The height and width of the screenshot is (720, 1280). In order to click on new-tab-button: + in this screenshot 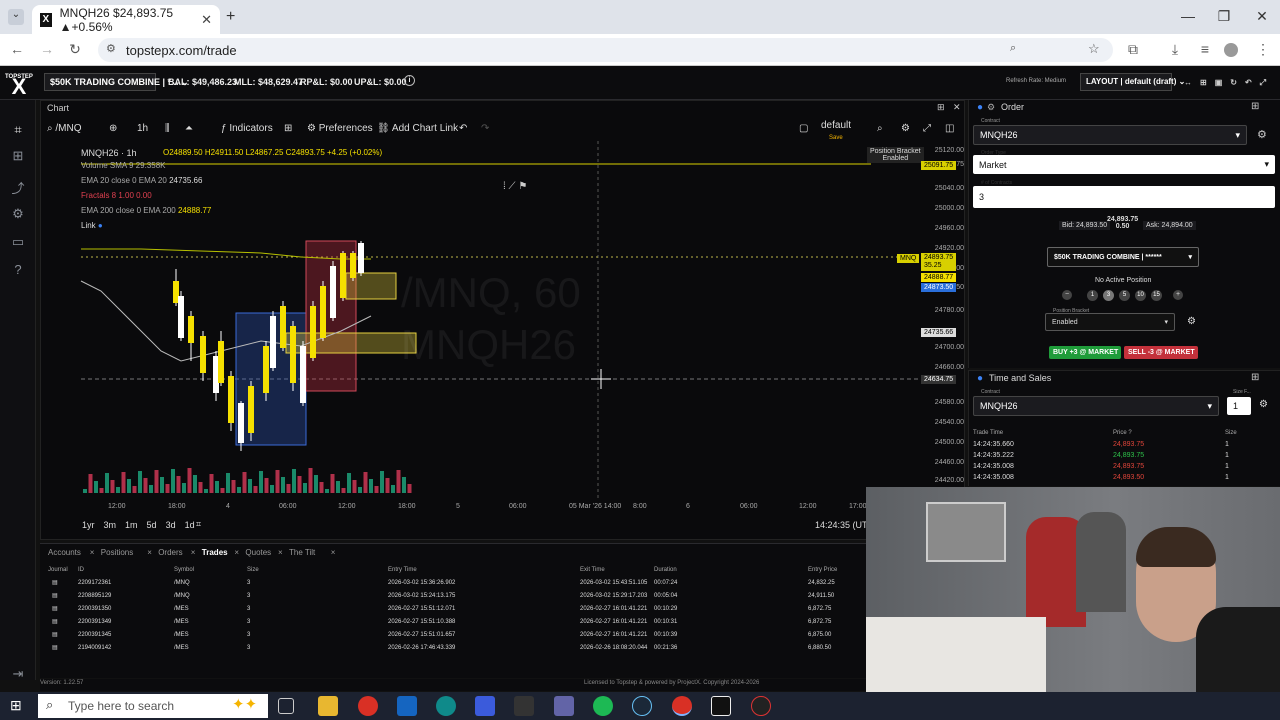, I will do `click(230, 17)`.